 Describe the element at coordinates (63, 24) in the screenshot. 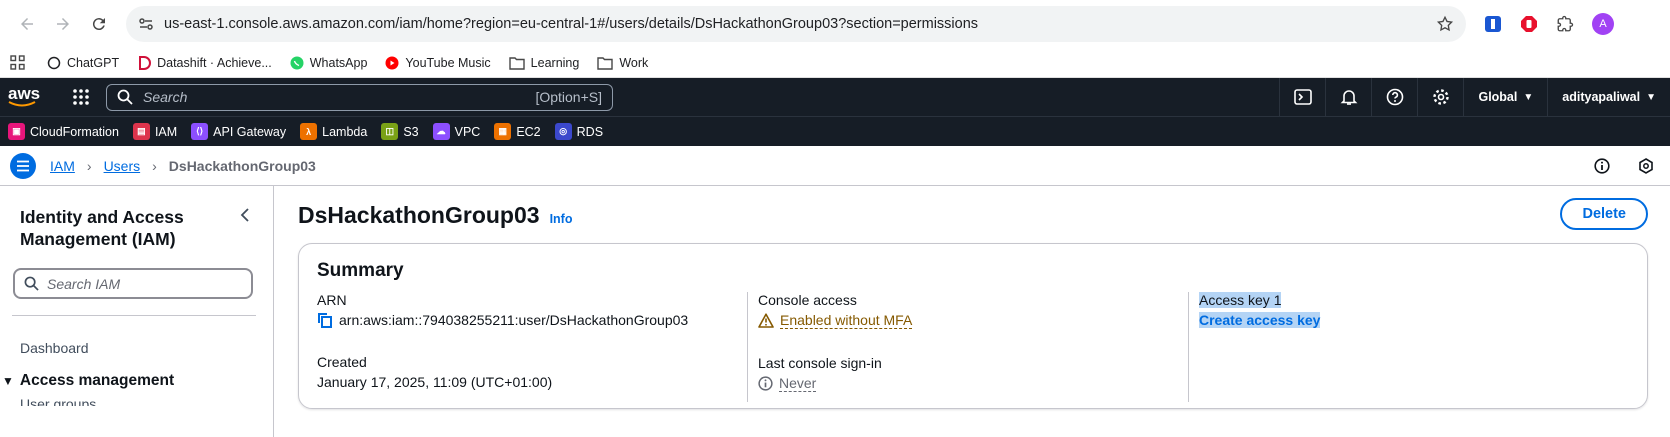

I see `forward-icon` at that location.